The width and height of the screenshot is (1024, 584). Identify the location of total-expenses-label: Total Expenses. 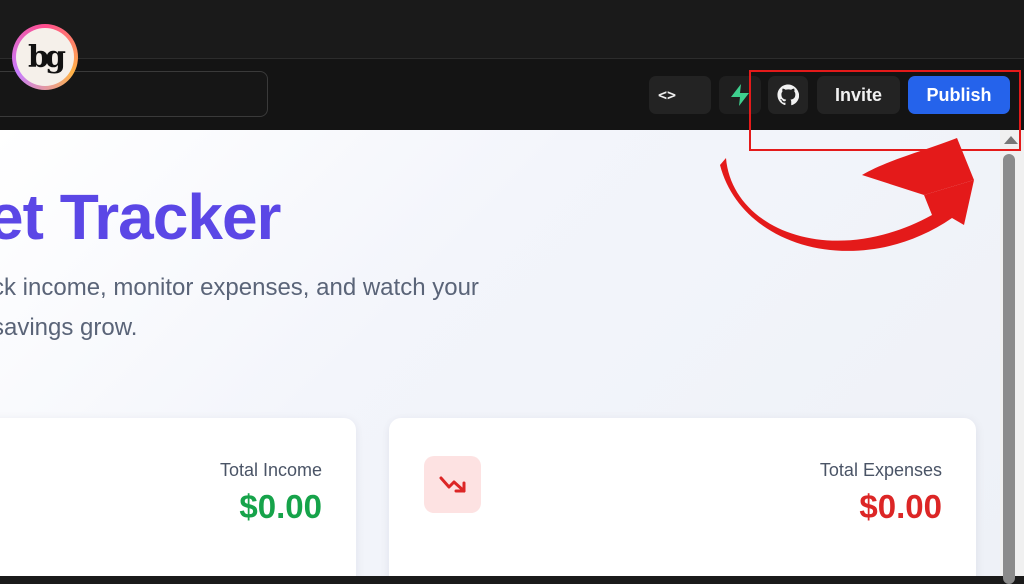
(880, 470).